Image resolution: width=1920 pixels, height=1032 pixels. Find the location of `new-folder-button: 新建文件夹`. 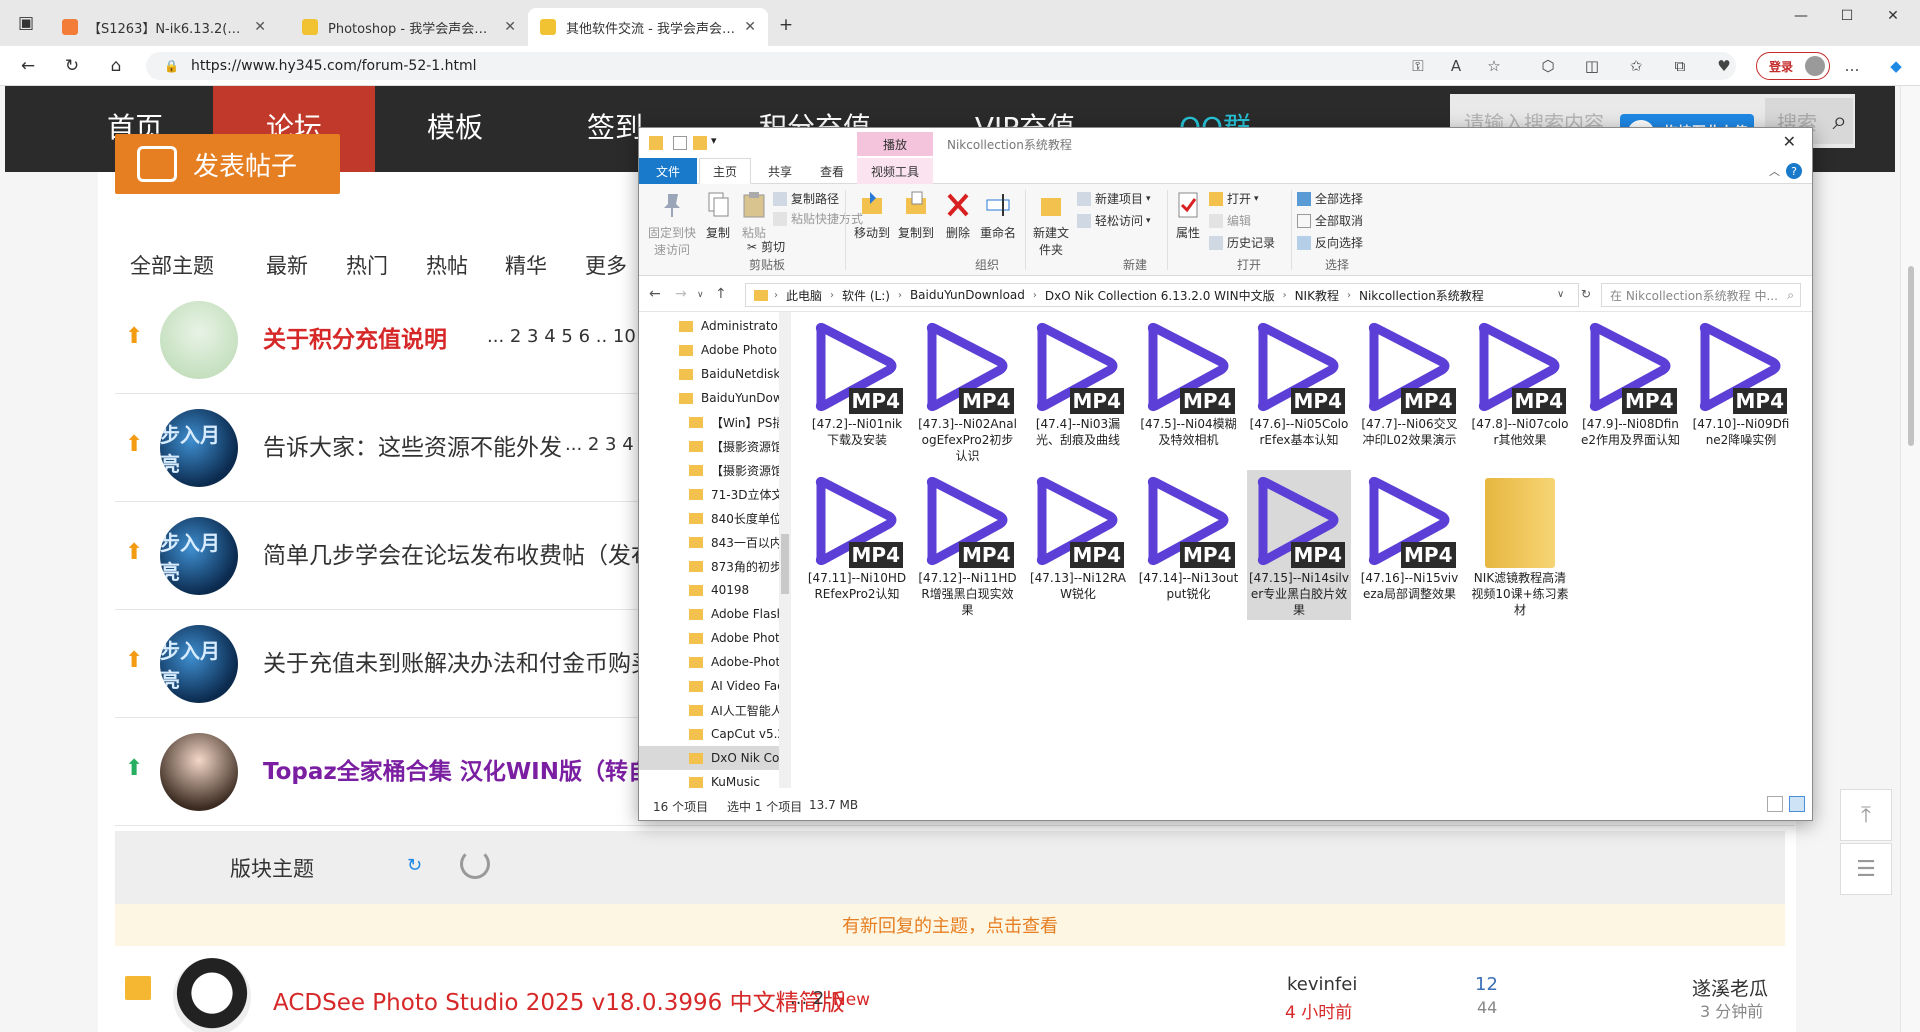

new-folder-button: 新建文件夹 is located at coordinates (1051, 224).